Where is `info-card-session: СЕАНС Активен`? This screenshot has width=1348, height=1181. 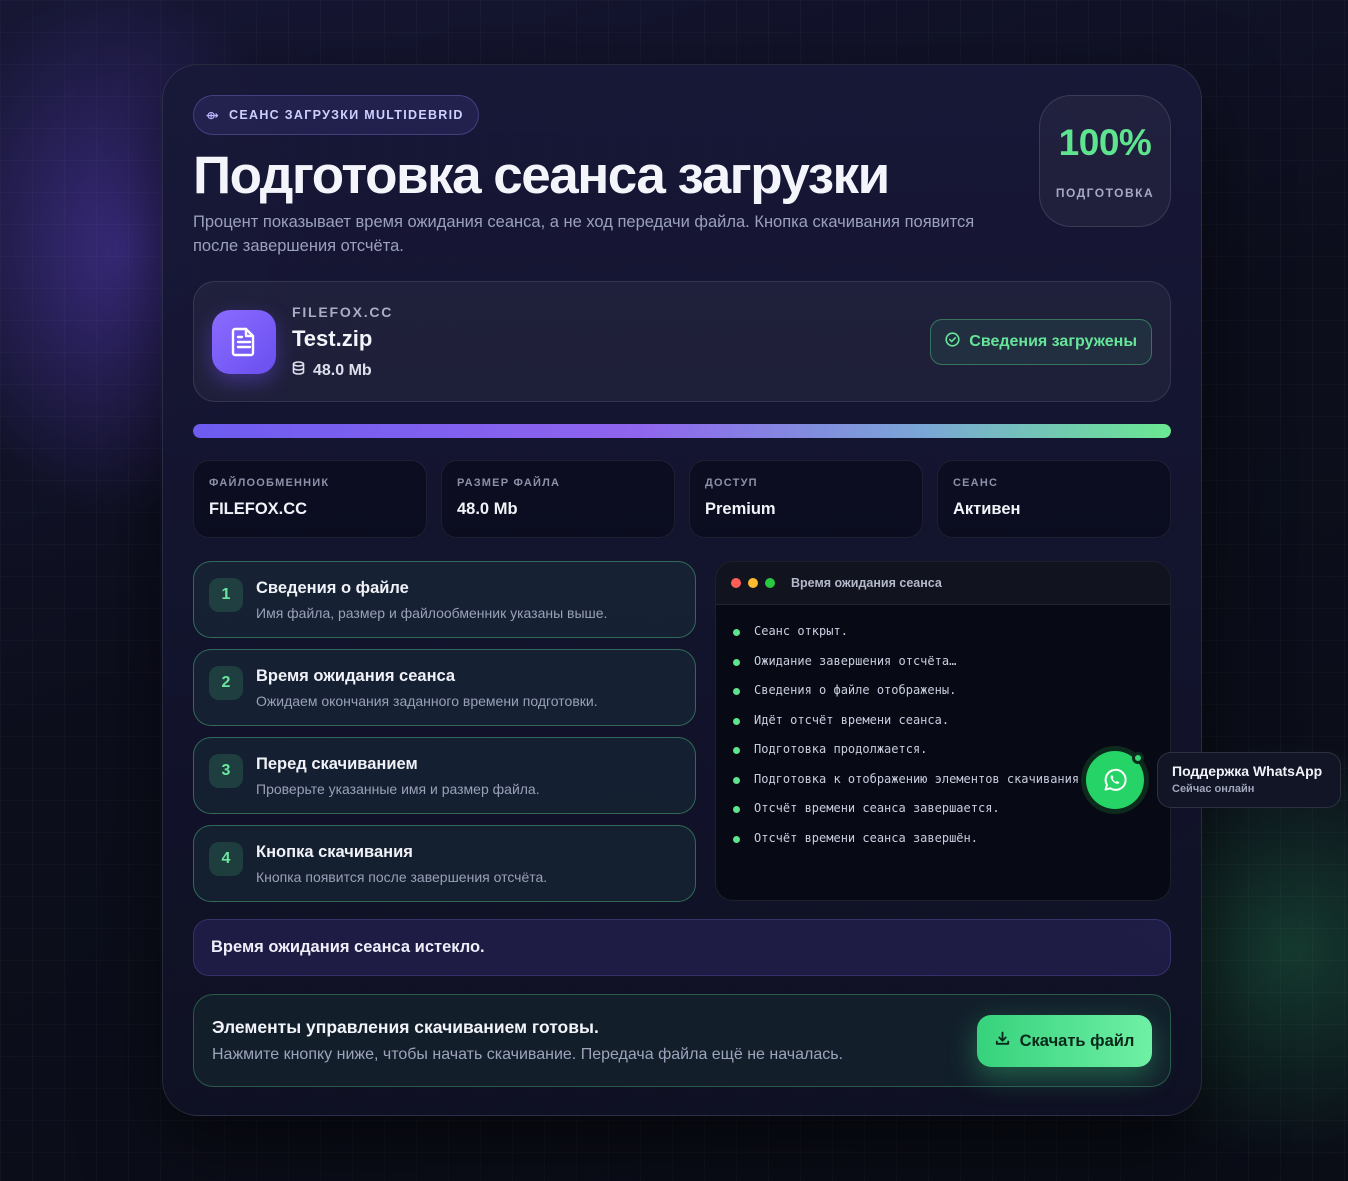
info-card-session: СЕАНС Активен is located at coordinates (1054, 499).